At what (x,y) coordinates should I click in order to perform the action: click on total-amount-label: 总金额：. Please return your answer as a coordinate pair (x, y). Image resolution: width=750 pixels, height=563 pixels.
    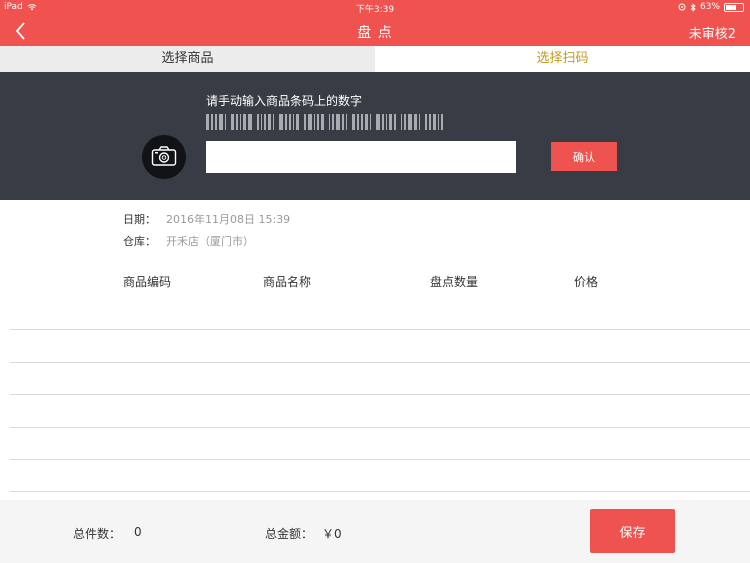
    Looking at the image, I should click on (289, 534).